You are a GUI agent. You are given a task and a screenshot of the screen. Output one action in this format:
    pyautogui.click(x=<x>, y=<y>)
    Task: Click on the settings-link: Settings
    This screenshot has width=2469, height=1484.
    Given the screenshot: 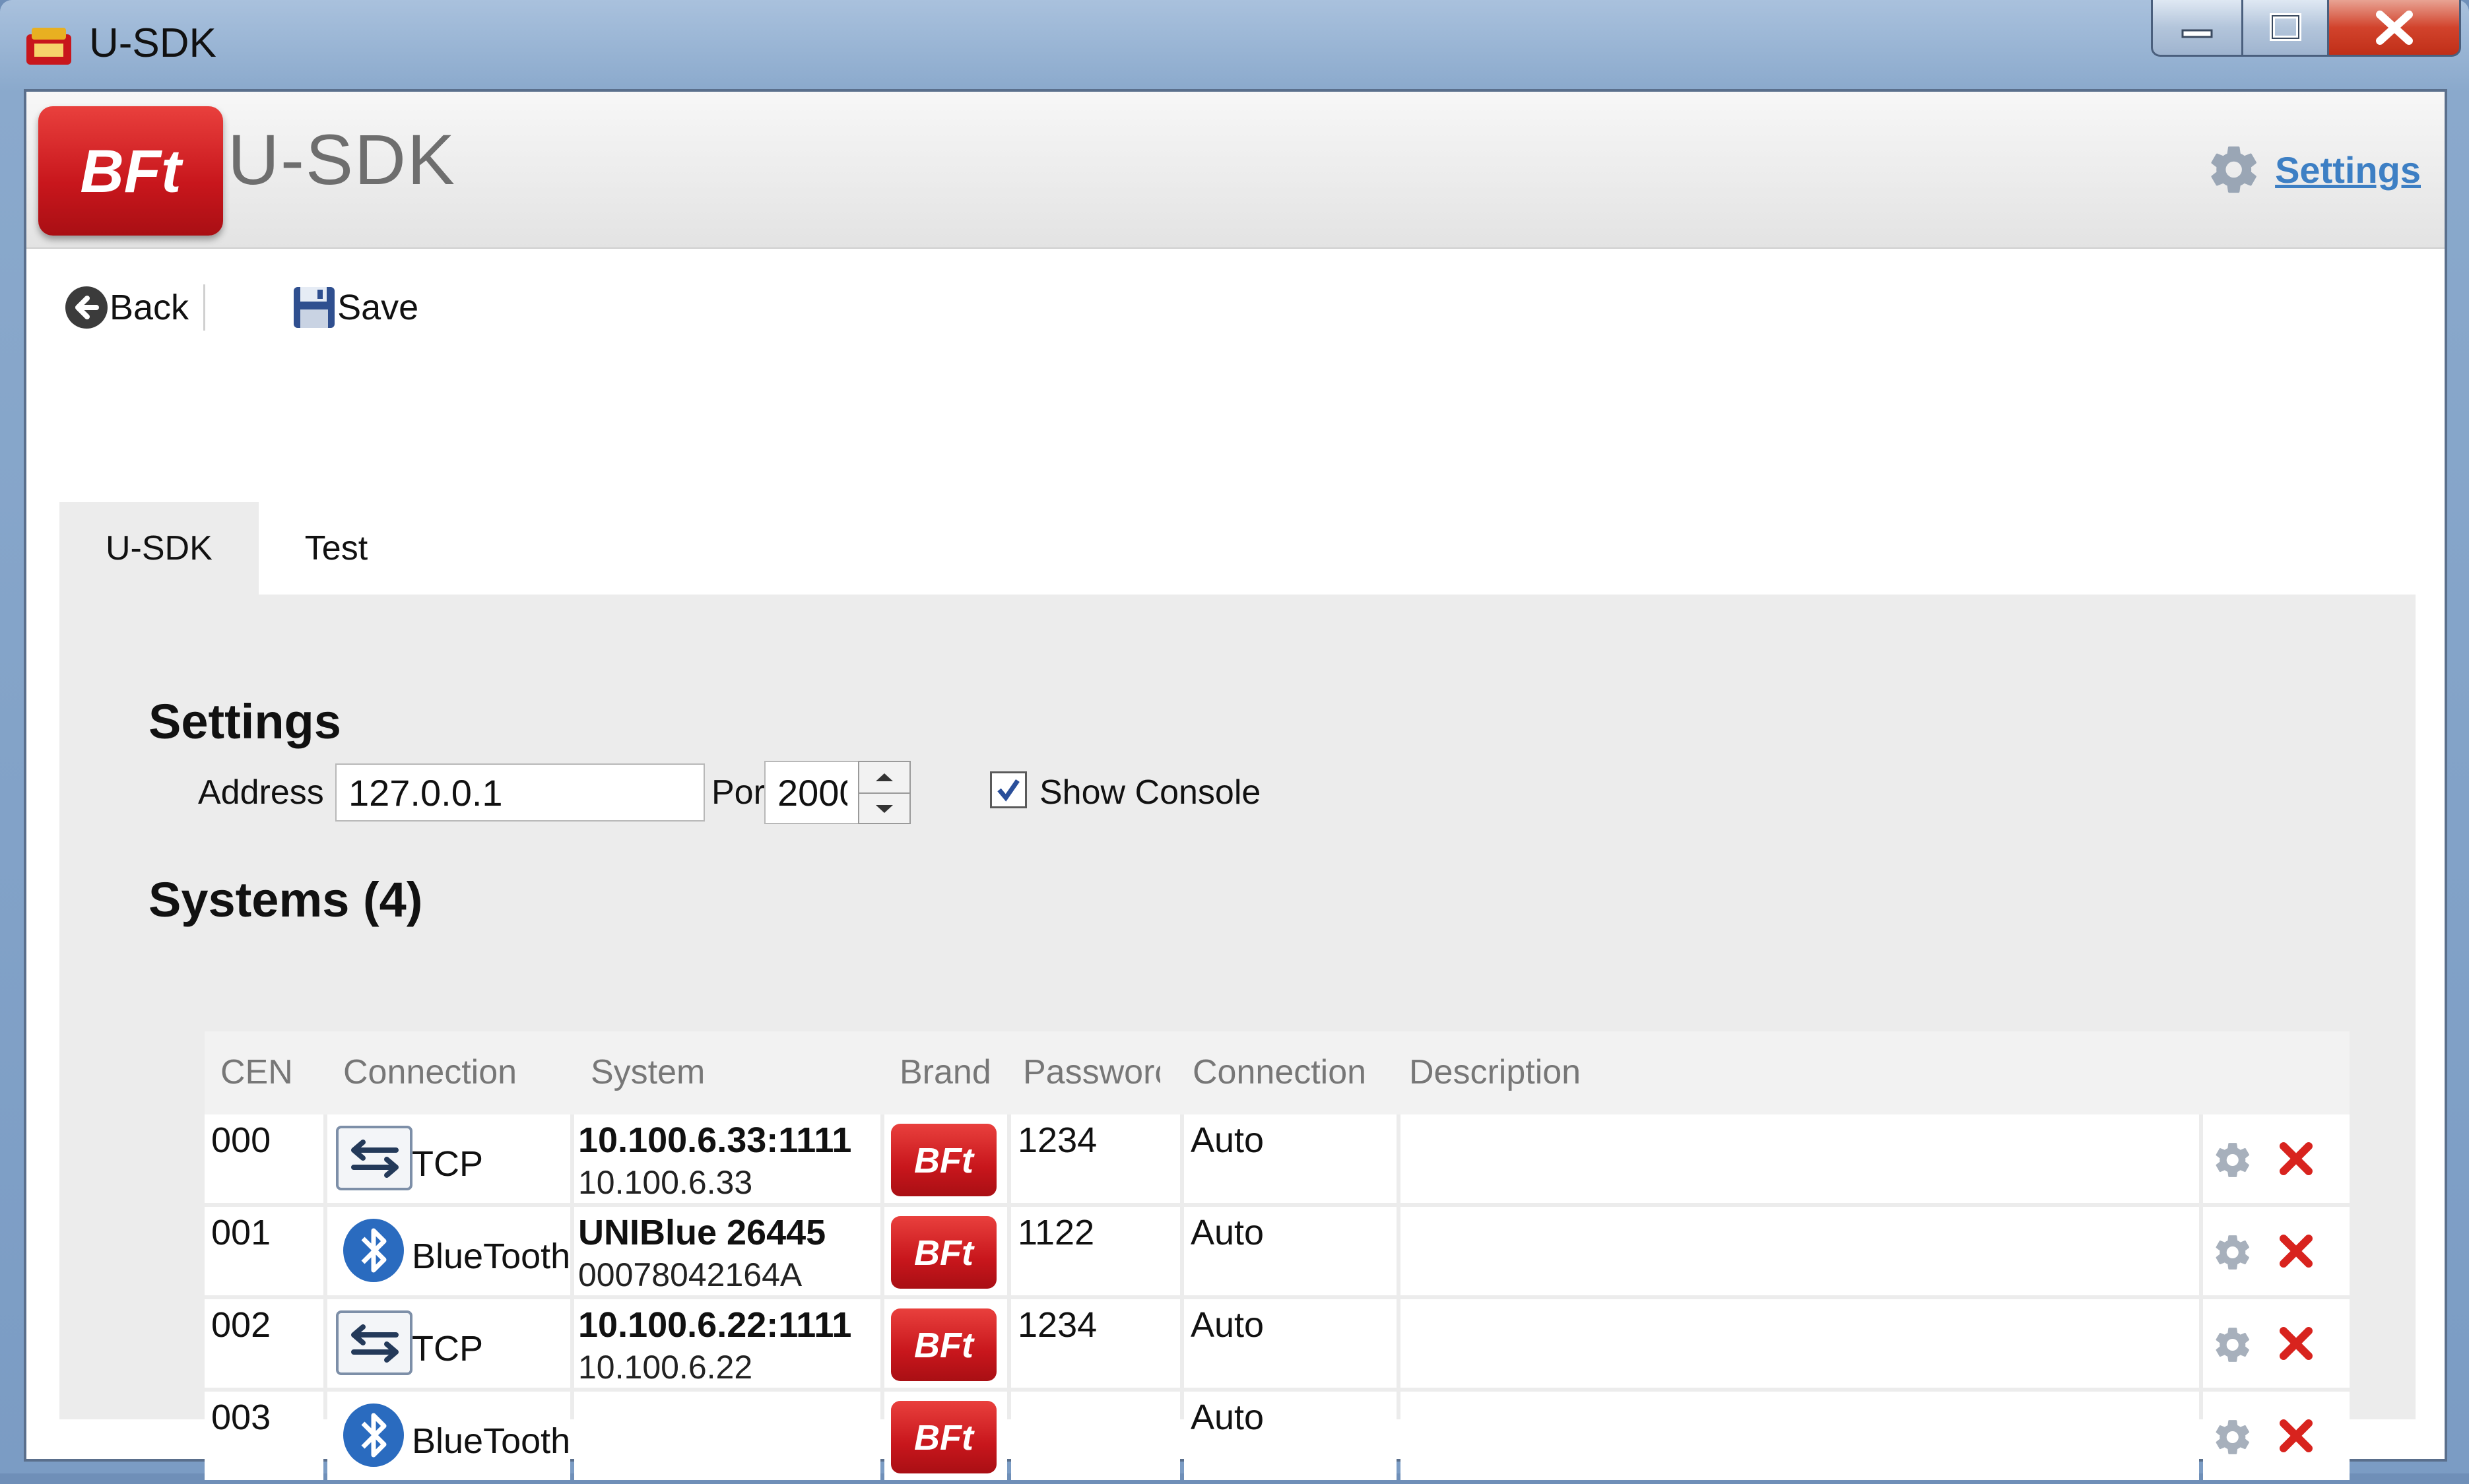 What is the action you would take?
    pyautogui.click(x=2313, y=169)
    